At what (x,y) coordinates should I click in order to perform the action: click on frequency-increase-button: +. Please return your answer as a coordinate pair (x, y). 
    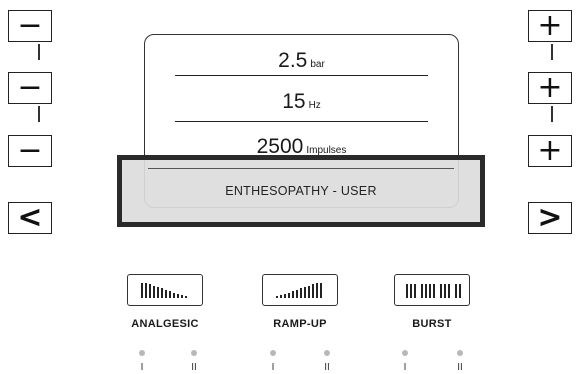
    Looking at the image, I should click on (550, 88).